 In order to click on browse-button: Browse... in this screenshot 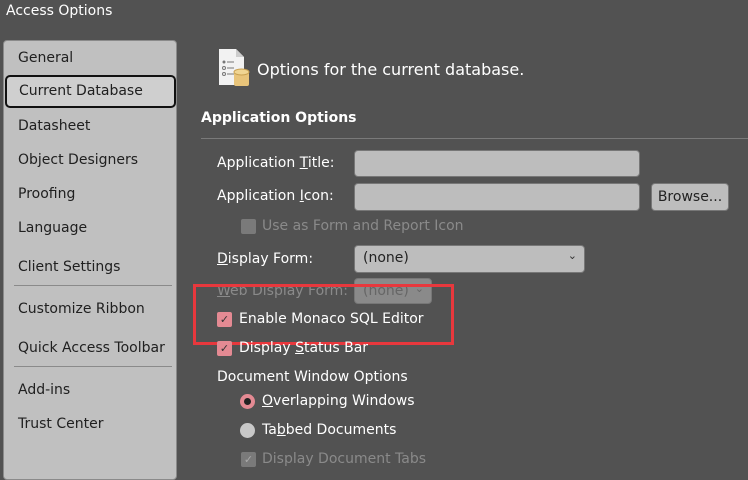, I will do `click(690, 197)`.